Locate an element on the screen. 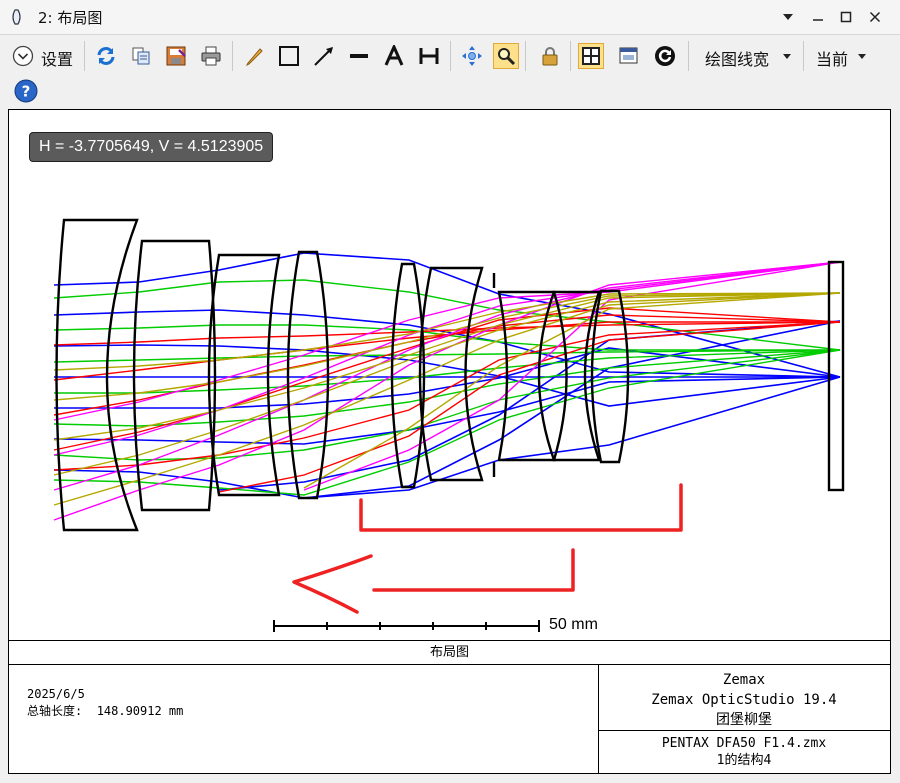 This screenshot has height=783, width=900. markup-bracket is located at coordinates (521, 507).